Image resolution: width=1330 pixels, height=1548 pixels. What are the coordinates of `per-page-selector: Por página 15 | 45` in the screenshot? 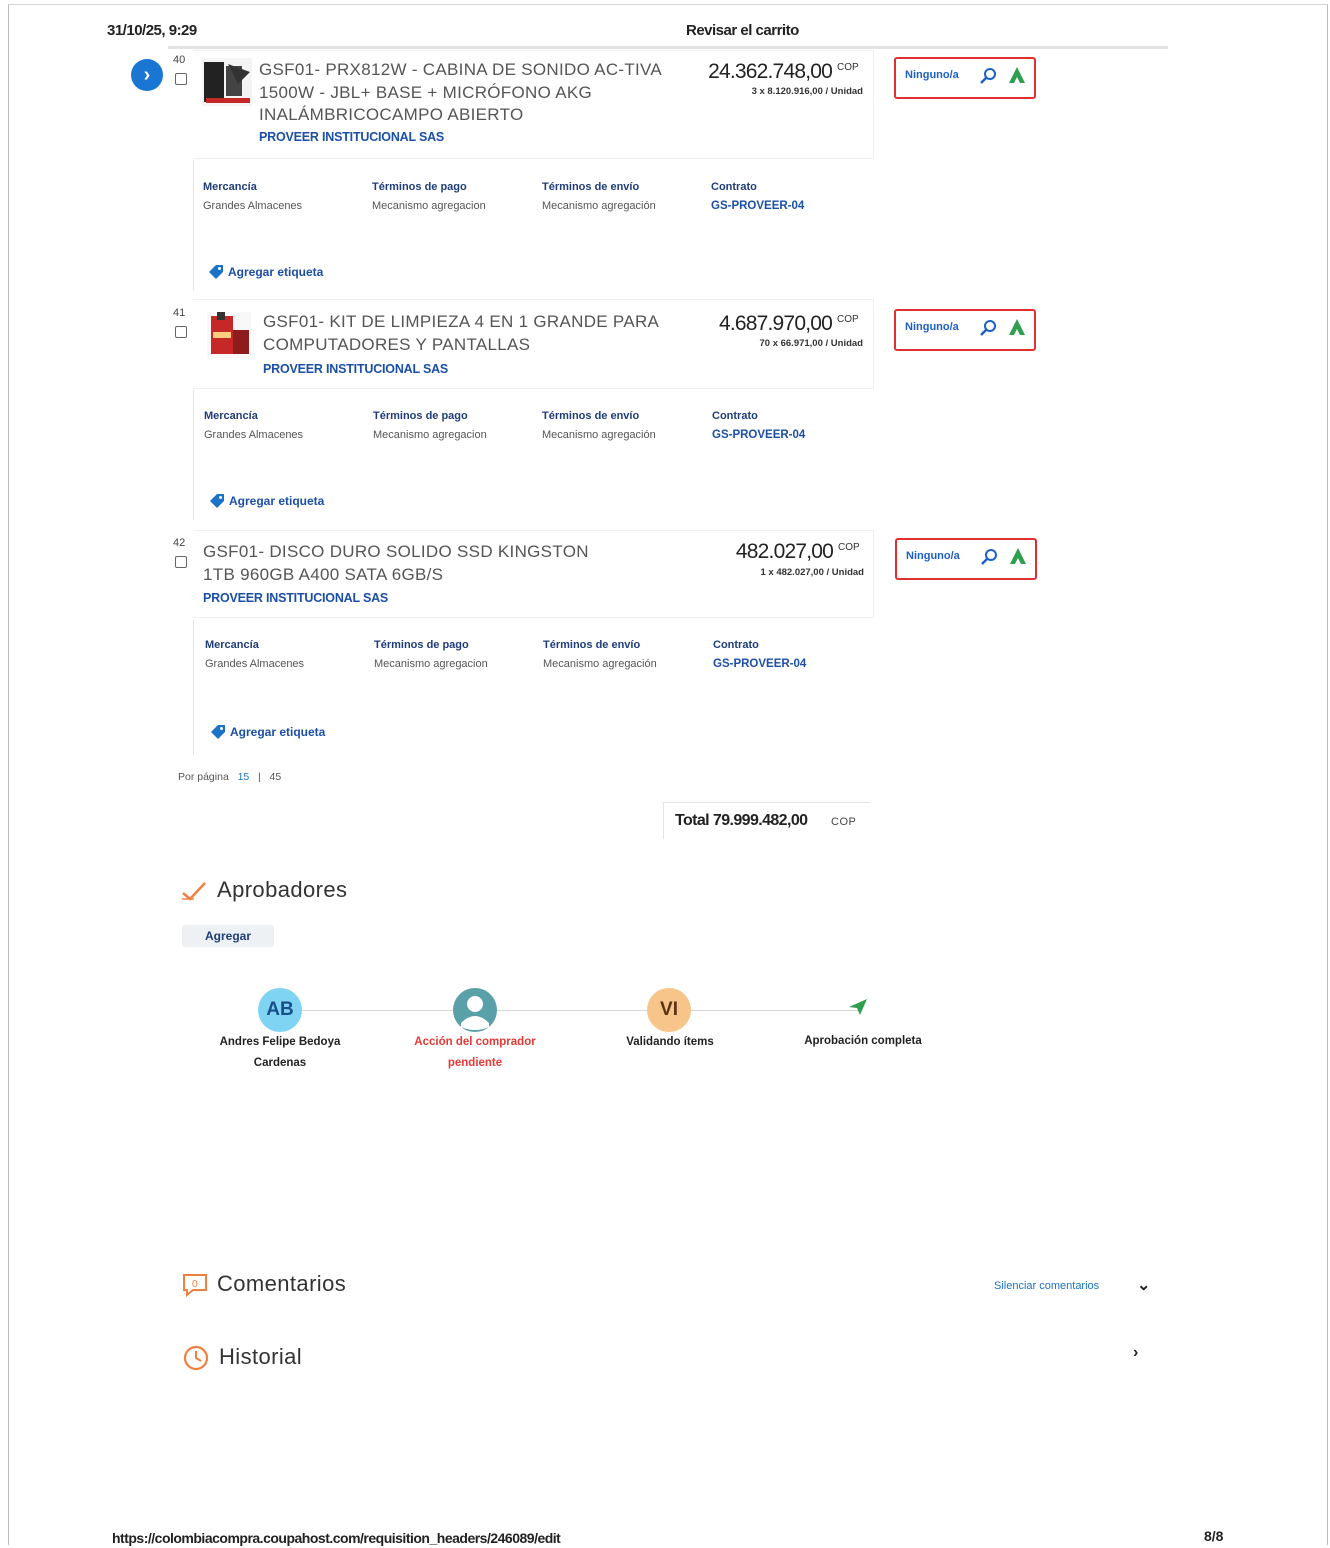 It's located at (229, 777).